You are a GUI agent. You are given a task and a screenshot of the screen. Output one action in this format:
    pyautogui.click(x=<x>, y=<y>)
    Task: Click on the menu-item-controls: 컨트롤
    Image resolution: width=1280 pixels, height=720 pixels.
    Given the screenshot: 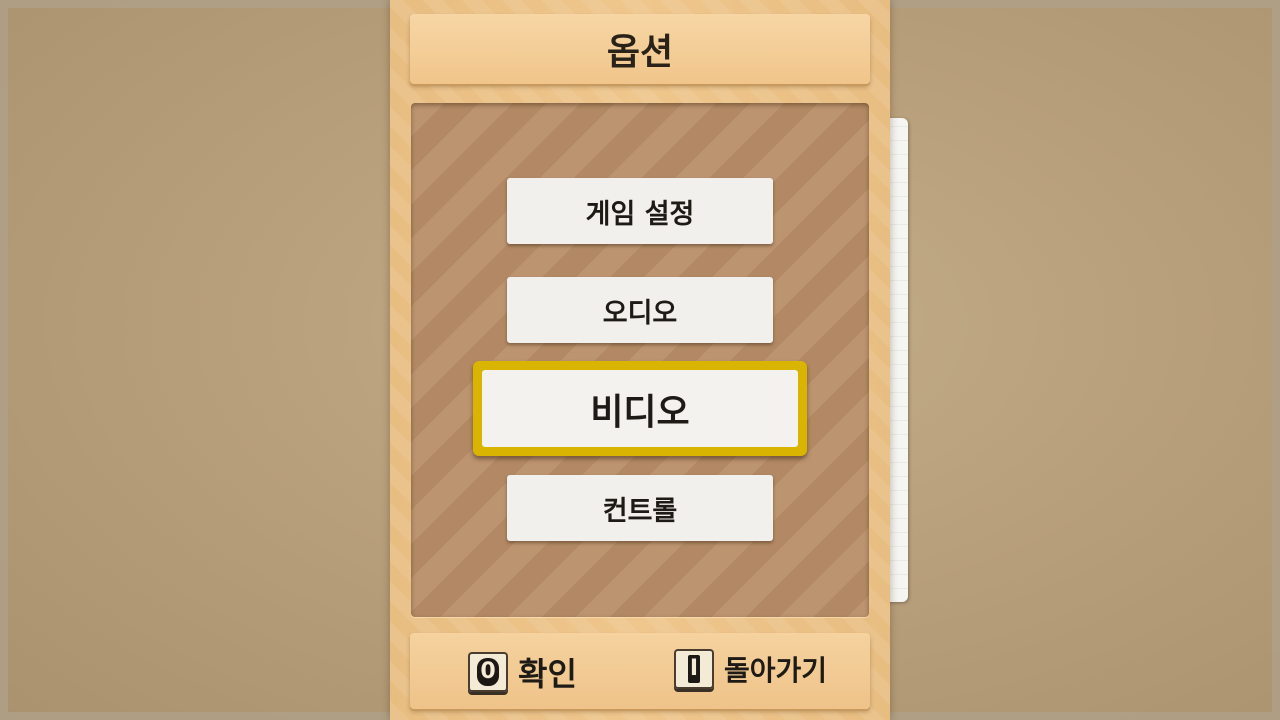 What is the action you would take?
    pyautogui.click(x=640, y=508)
    